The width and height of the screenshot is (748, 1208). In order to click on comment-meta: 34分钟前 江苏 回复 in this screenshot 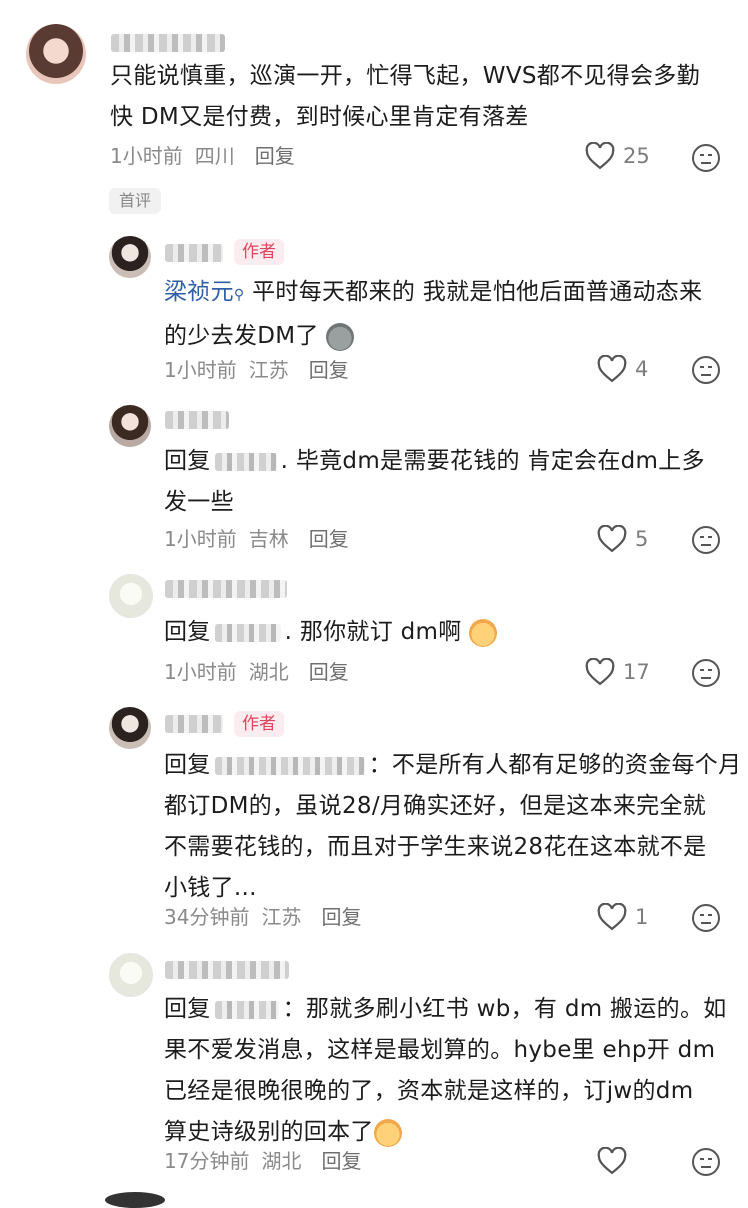, I will do `click(268, 917)`.